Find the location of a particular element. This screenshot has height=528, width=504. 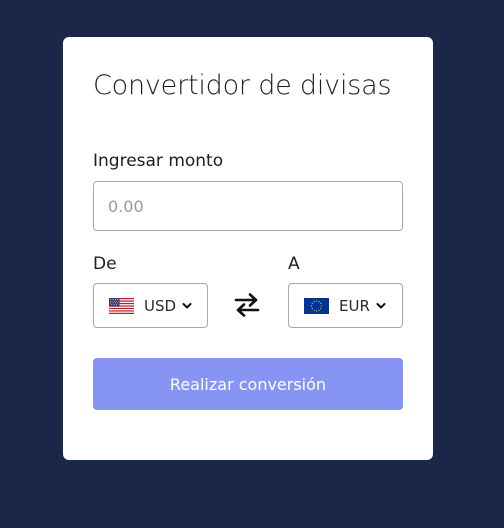

amount-label: Ingresar monto is located at coordinates (158, 161).